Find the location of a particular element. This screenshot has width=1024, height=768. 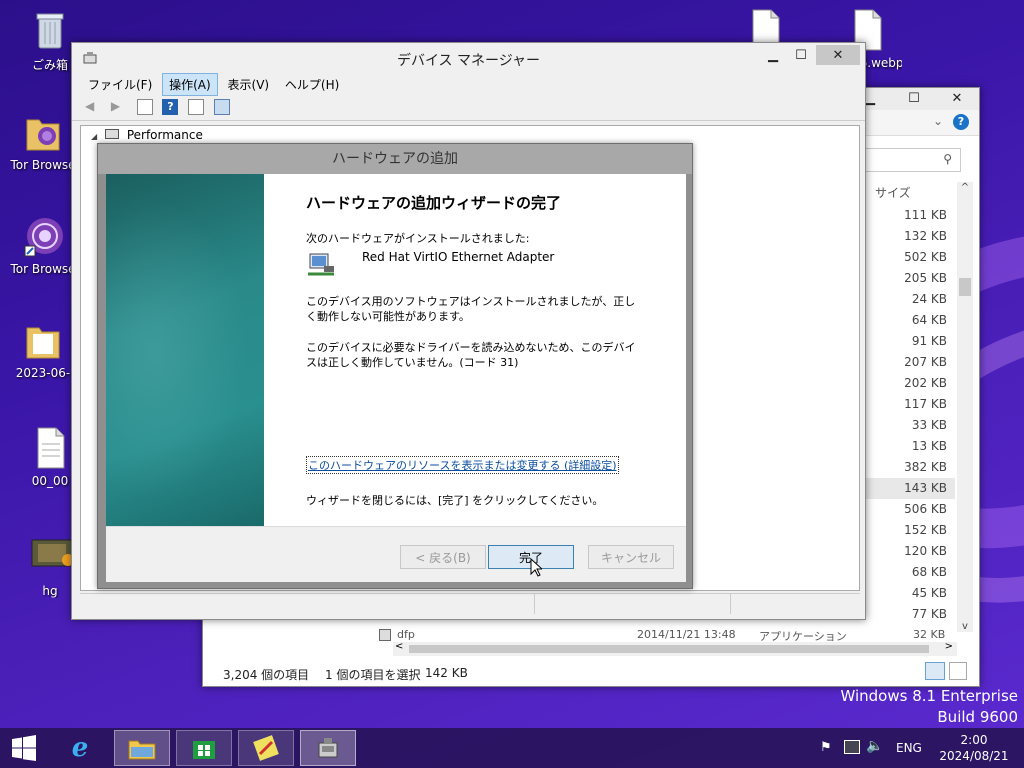

taskbar-store-button is located at coordinates (204, 748).